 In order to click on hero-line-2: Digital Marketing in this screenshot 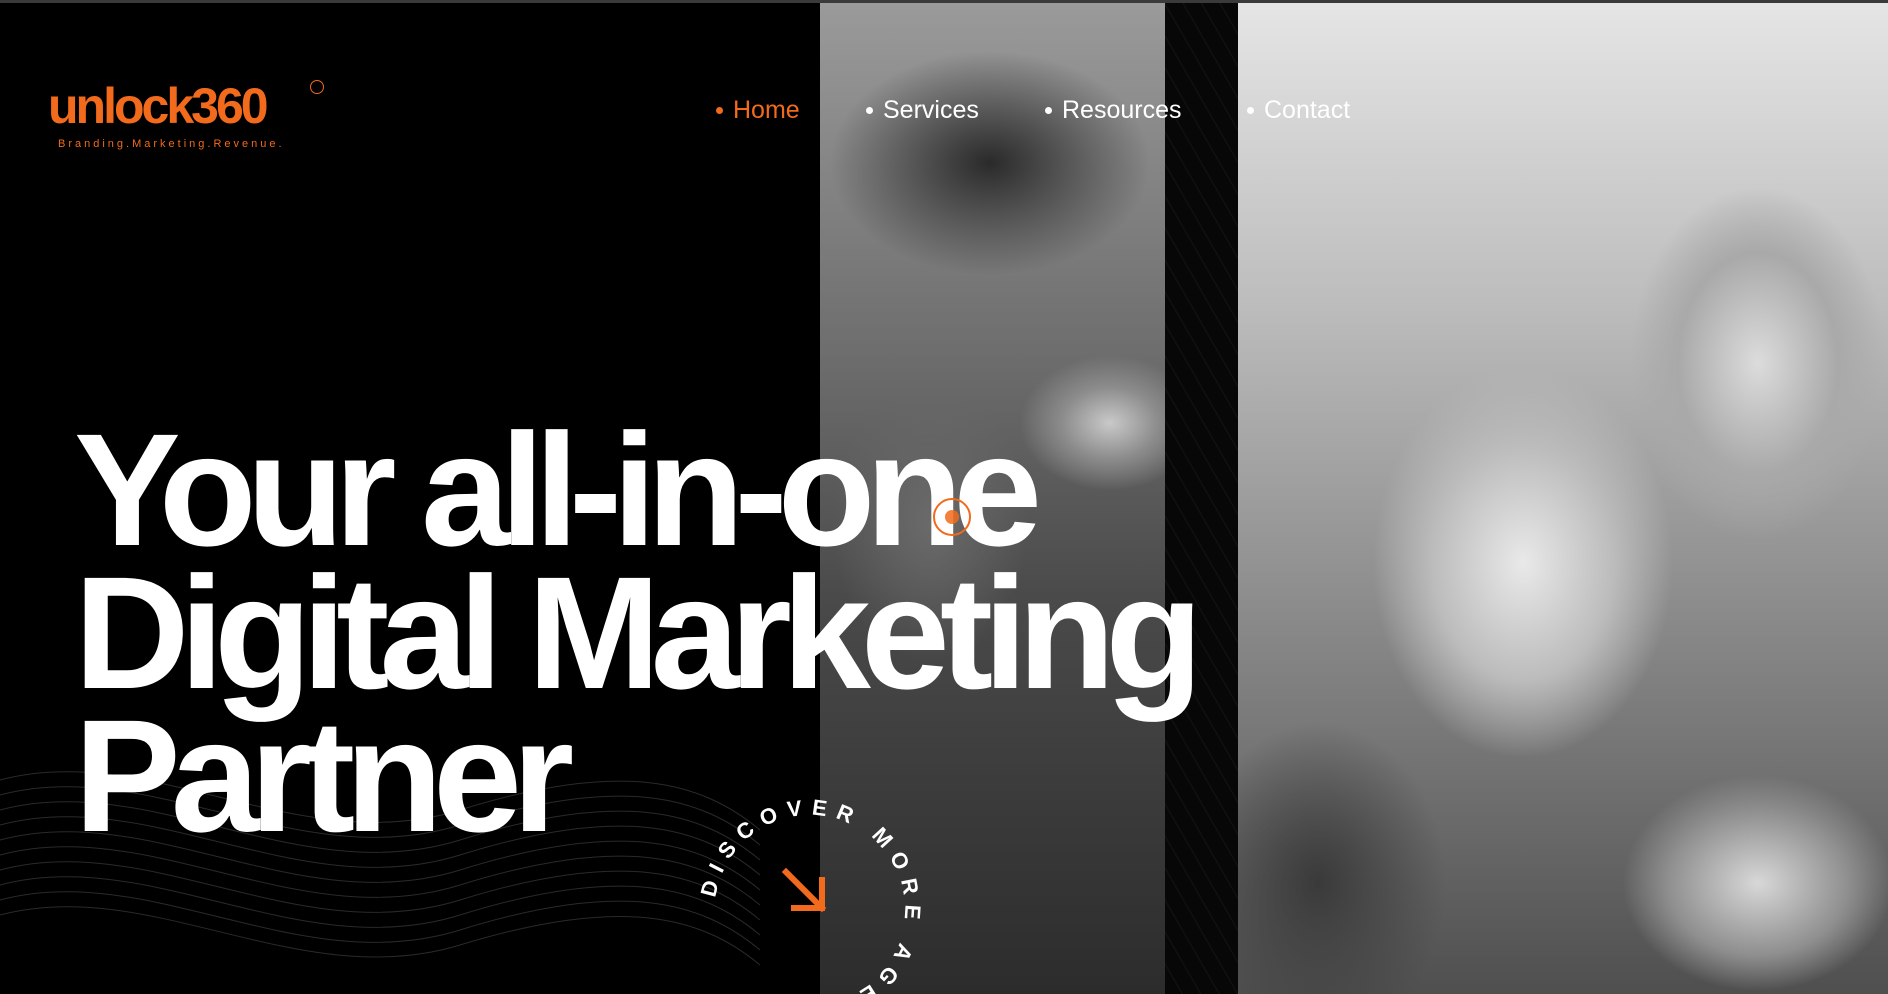, I will do `click(638, 632)`.